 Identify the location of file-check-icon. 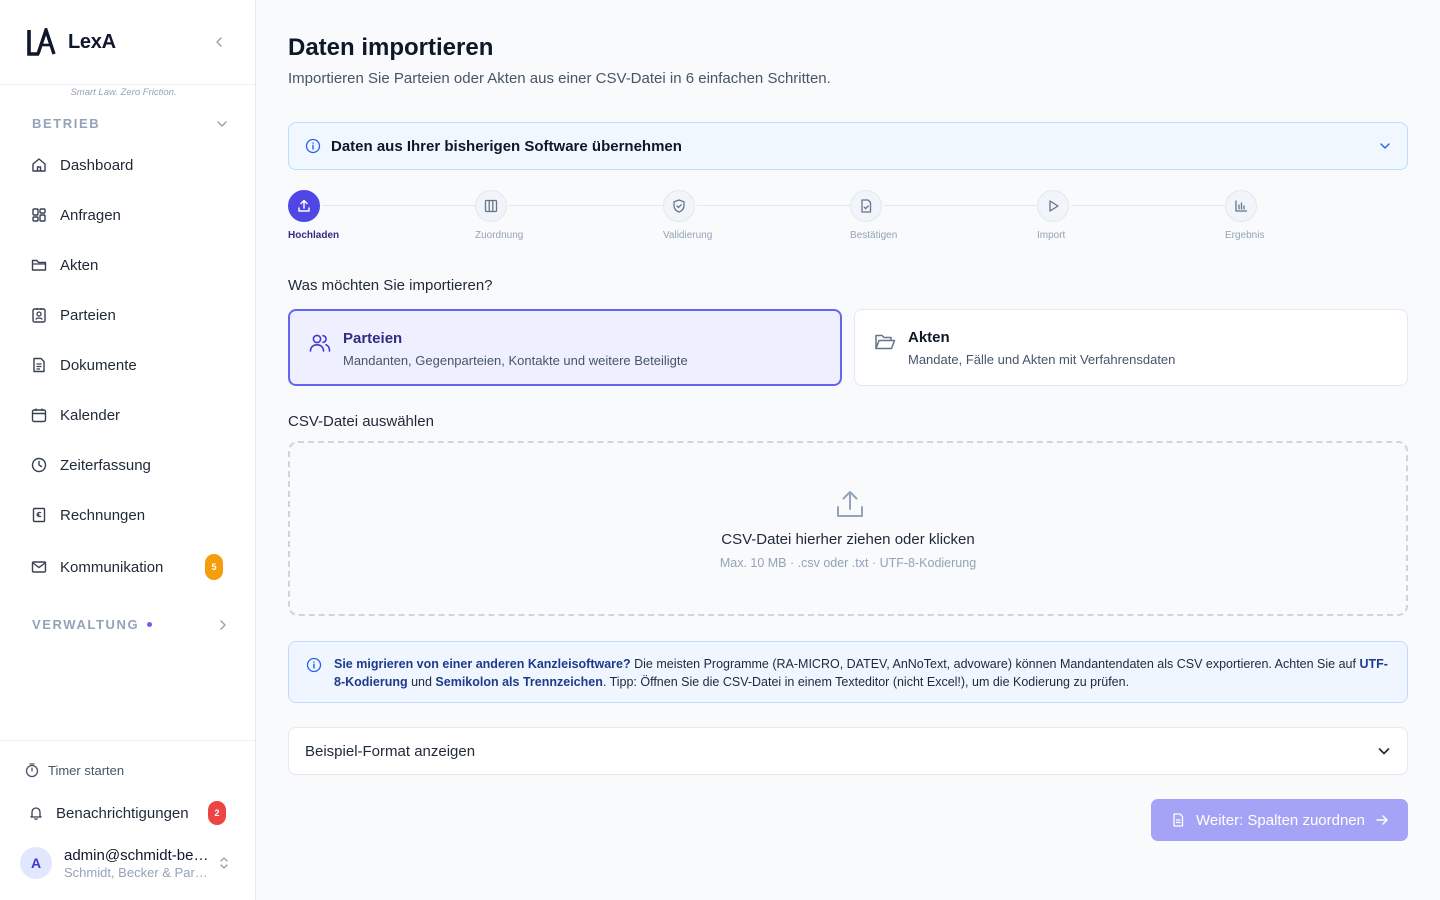
(866, 206).